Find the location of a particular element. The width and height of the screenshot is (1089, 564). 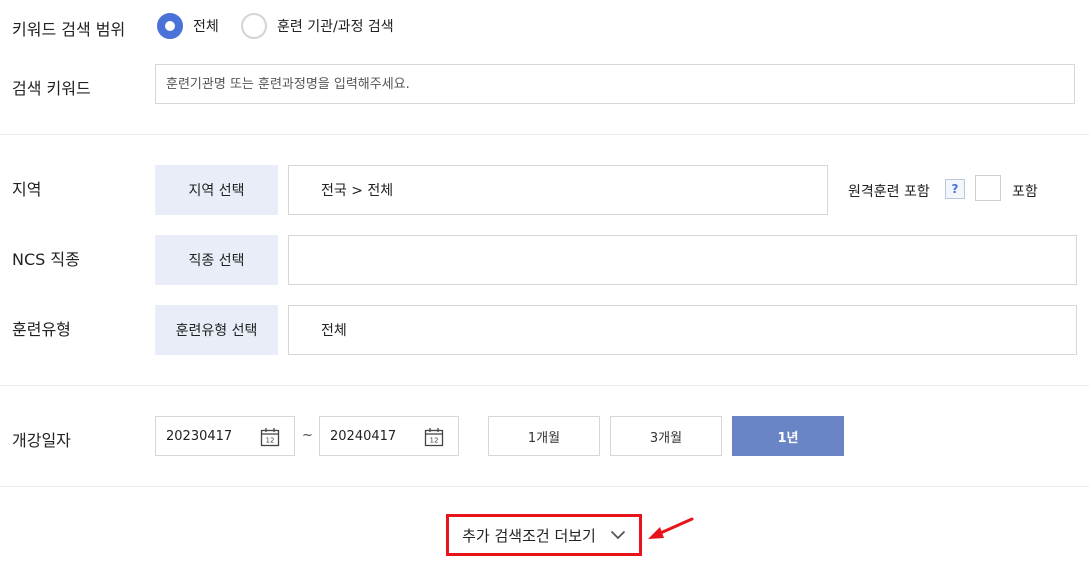

ncs-select-button: 직종 선택 is located at coordinates (216, 260).